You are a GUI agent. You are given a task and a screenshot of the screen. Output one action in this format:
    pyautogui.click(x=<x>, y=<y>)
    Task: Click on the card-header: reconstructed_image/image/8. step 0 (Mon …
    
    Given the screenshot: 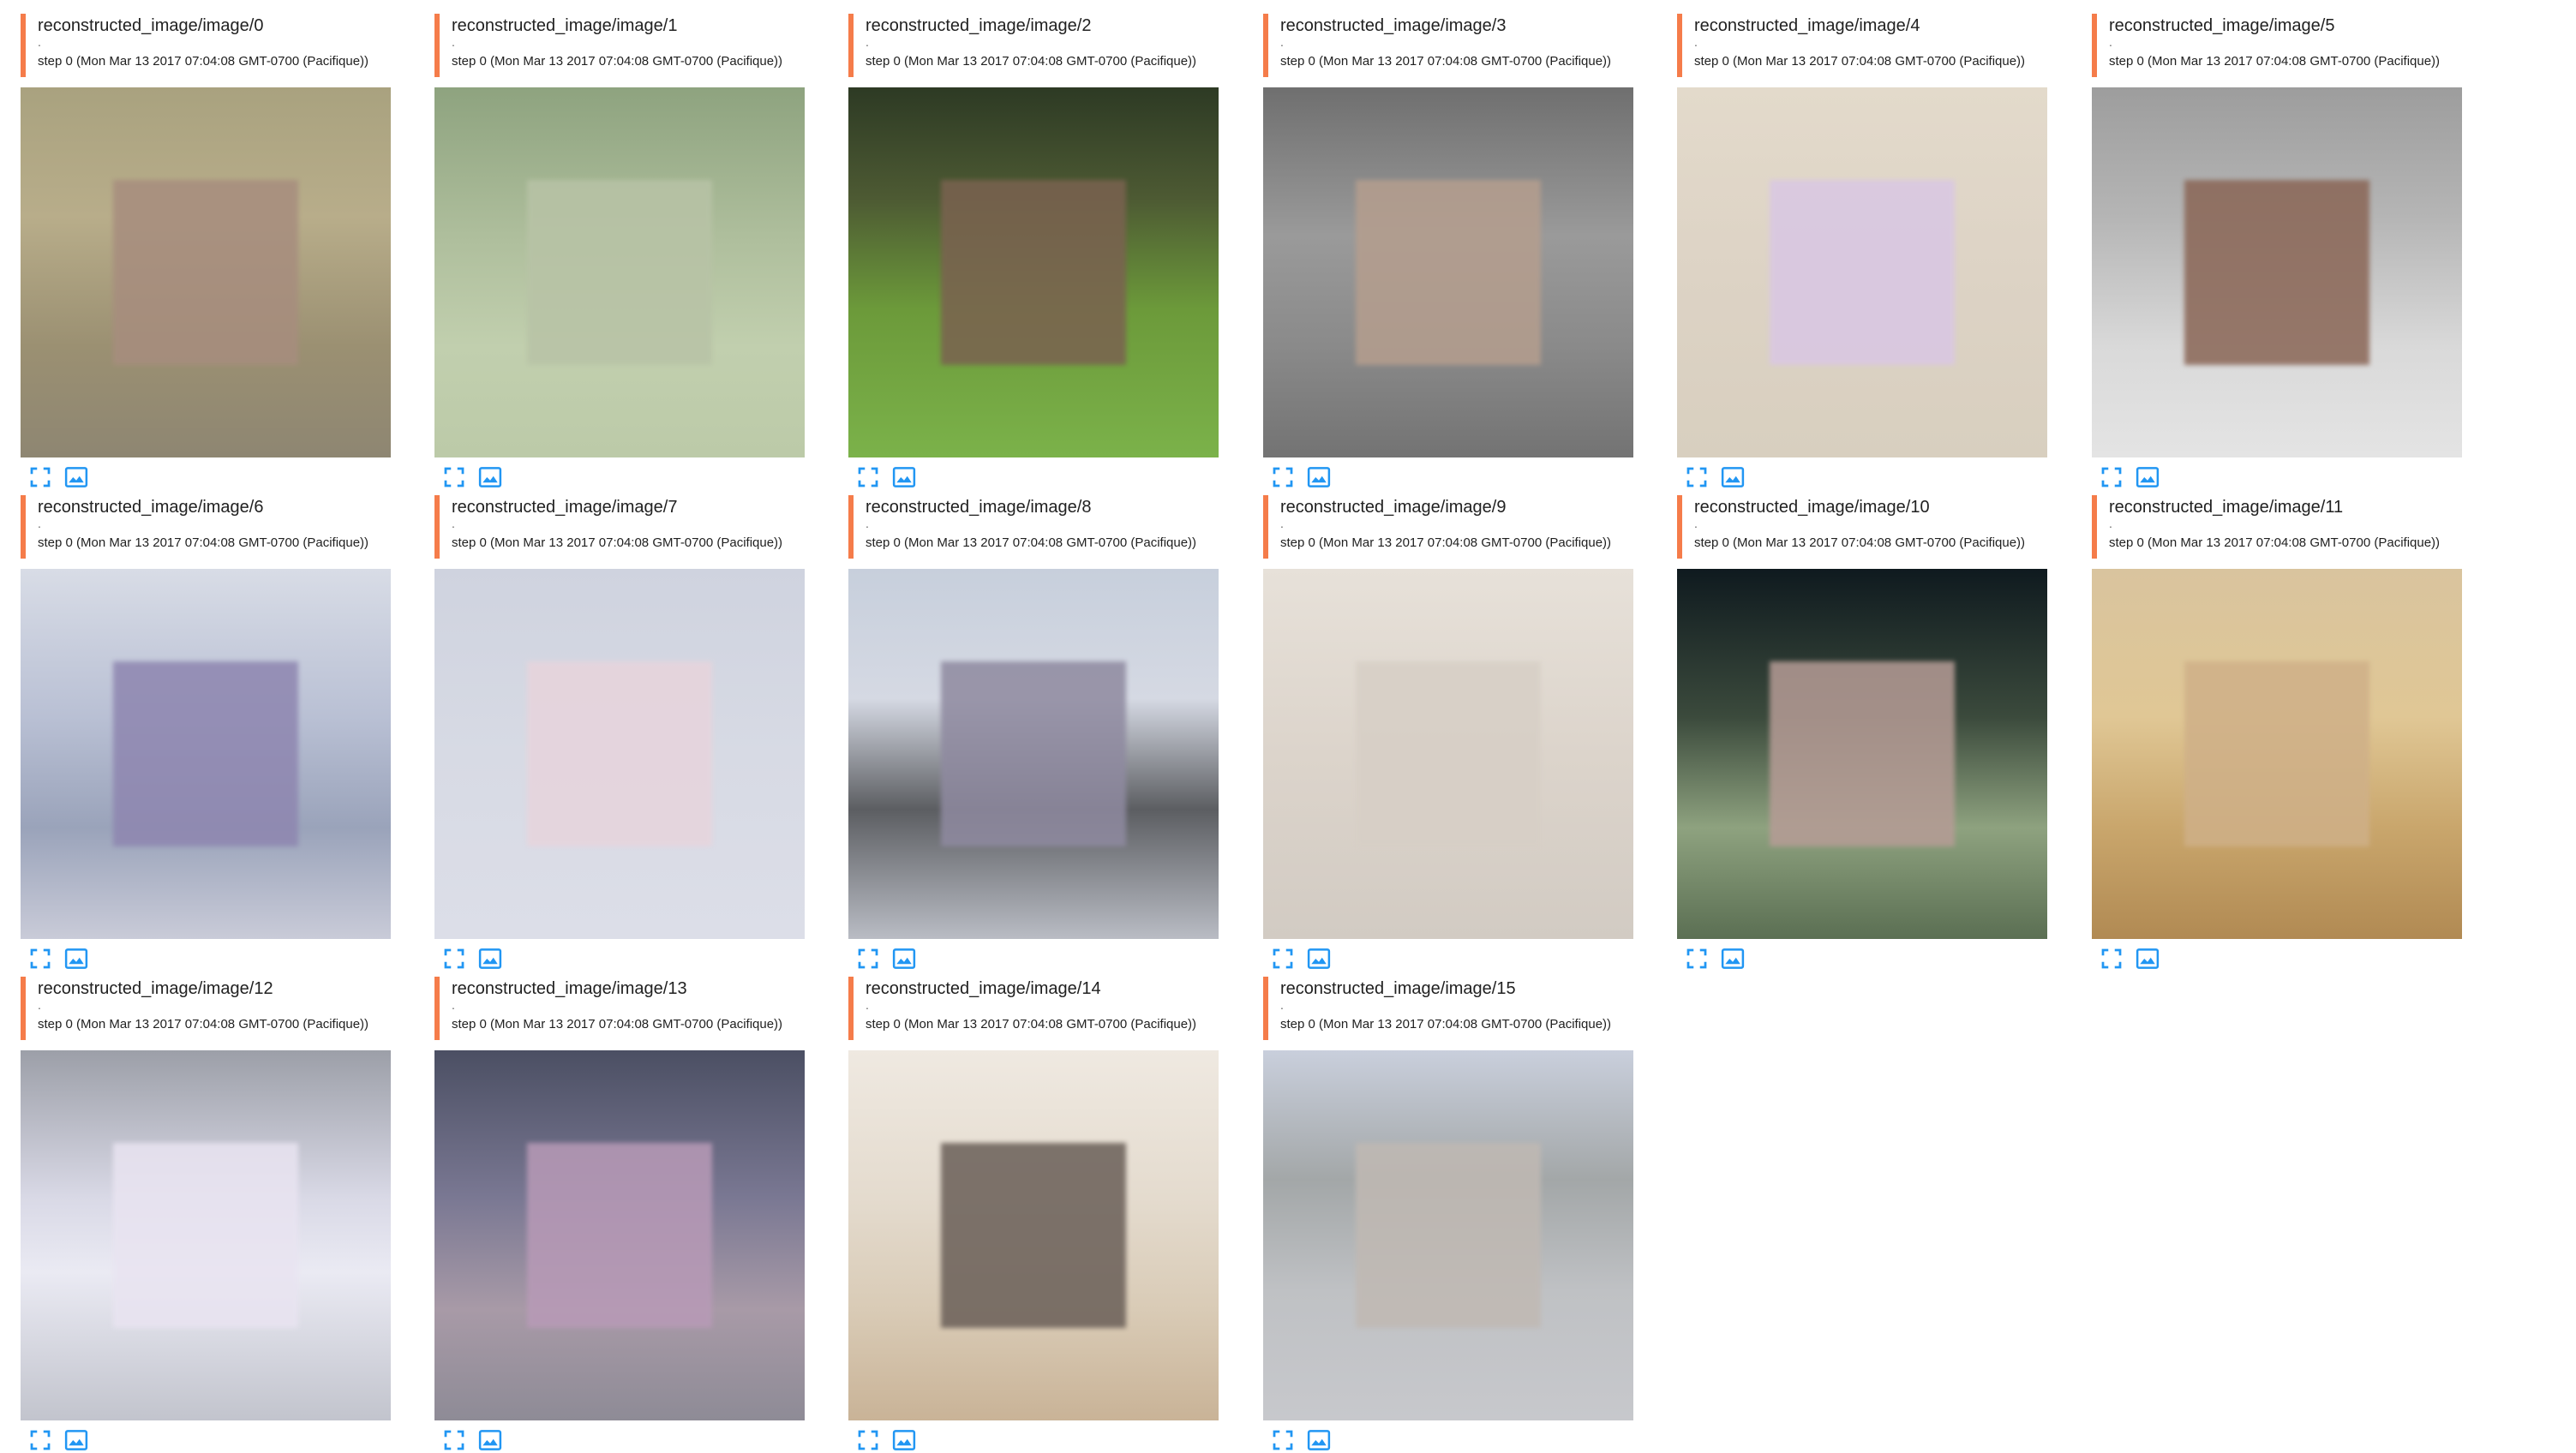 What is the action you would take?
    pyautogui.click(x=1033, y=527)
    